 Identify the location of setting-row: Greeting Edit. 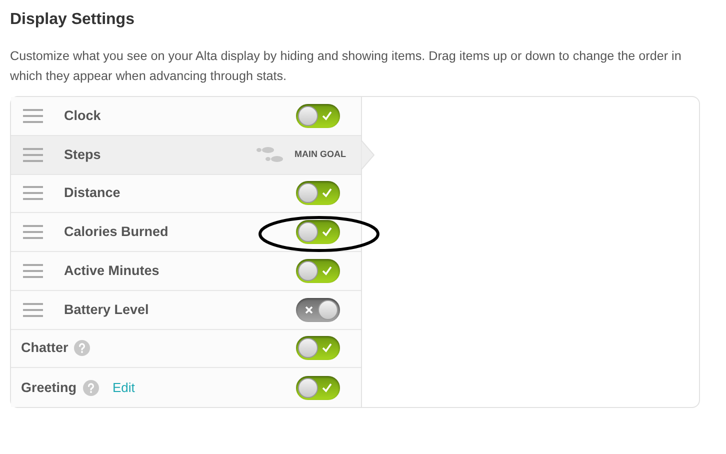
(186, 387).